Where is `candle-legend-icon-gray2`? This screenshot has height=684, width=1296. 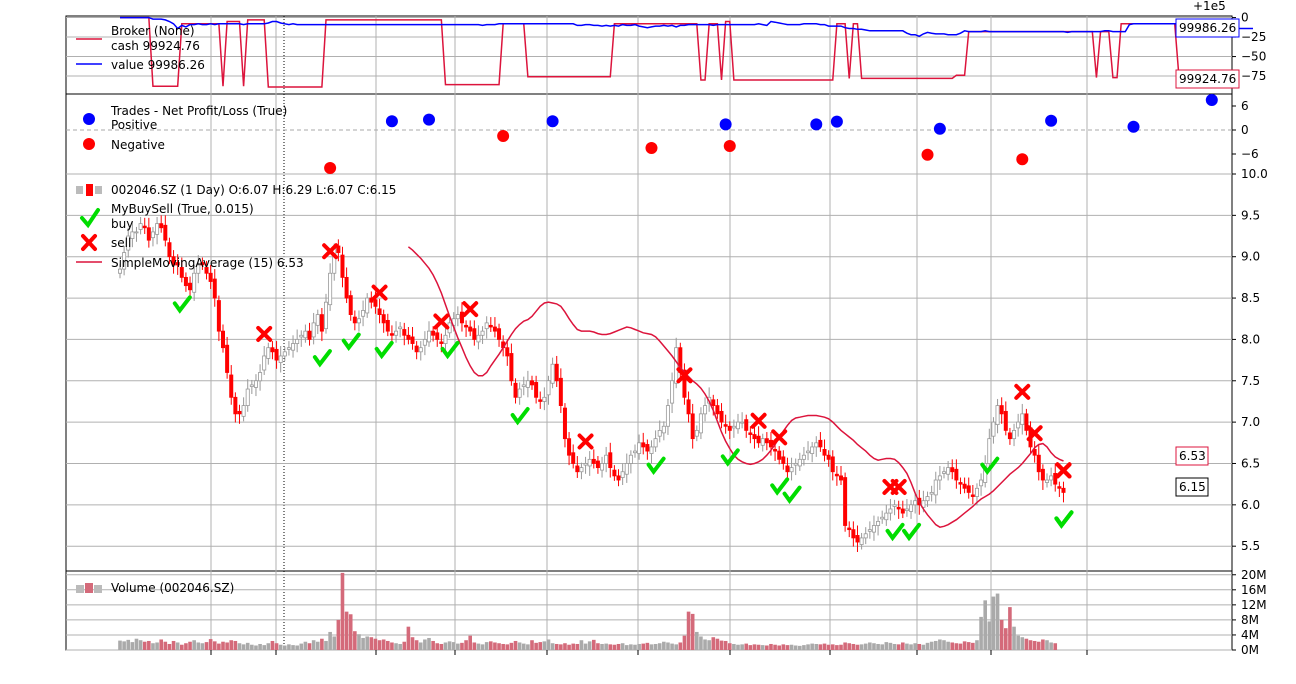
candle-legend-icon-gray2 is located at coordinates (98, 190).